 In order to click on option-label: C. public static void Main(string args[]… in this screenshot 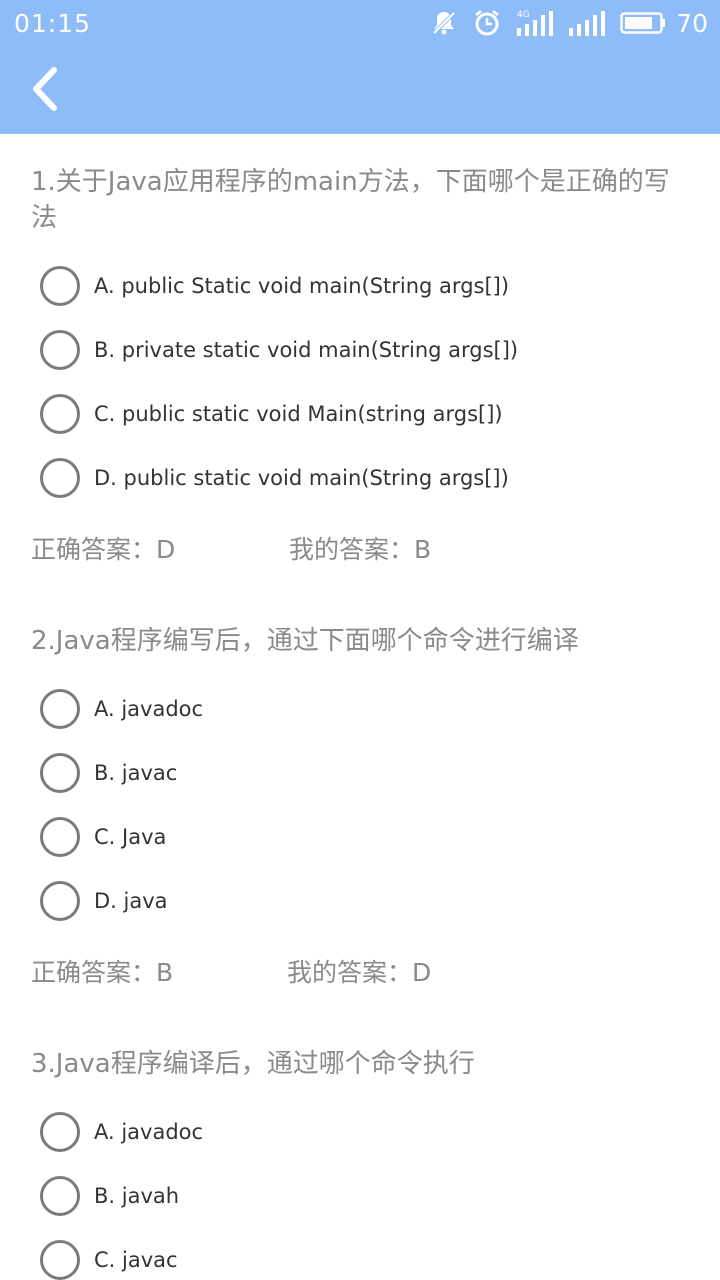, I will do `click(298, 414)`.